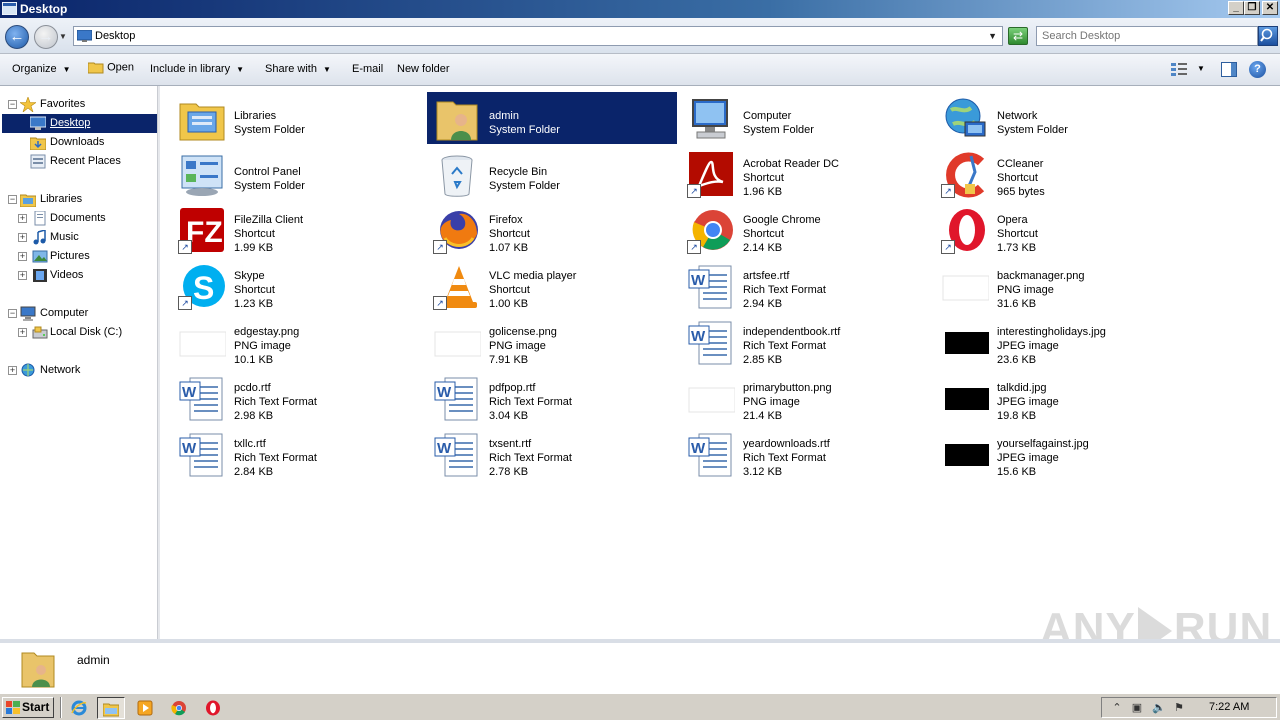 The height and width of the screenshot is (720, 1280). I want to click on search-box, so click(1147, 36).